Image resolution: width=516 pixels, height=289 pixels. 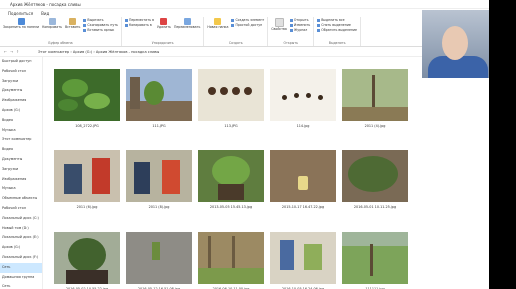 I want to click on edit-button: Изменить, so click(x=299, y=25).